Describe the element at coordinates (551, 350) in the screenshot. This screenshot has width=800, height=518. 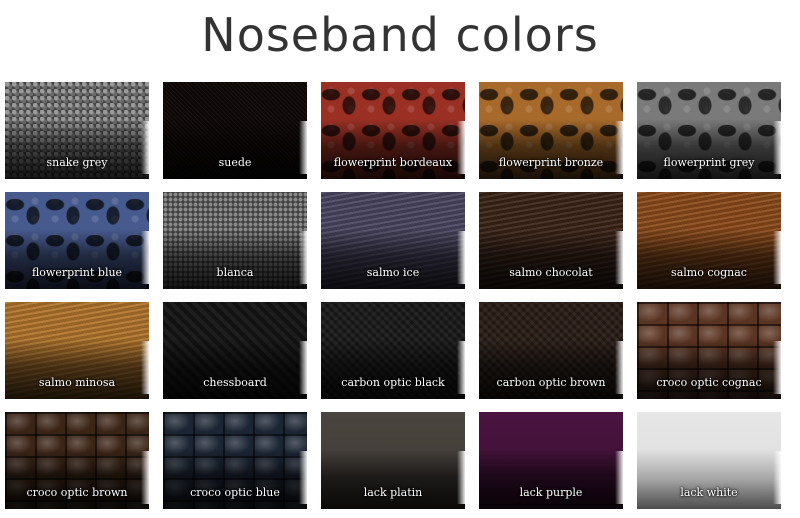
I see `swatch-carbon-optic-brown: carbon optic brown` at that location.